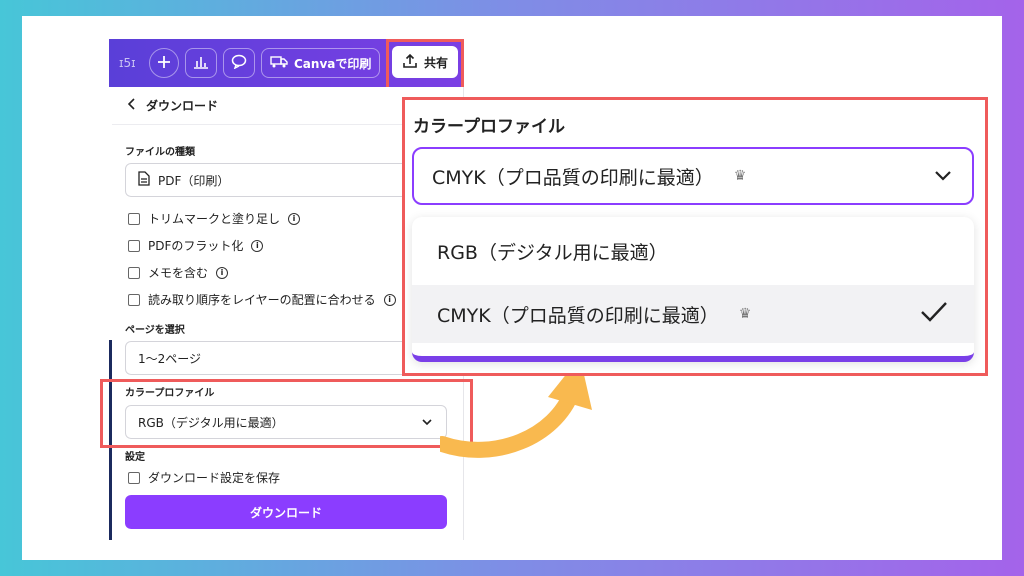 The image size is (1024, 576). What do you see at coordinates (134, 245) in the screenshot?
I see `flatten-pdf-checkbox` at bounding box center [134, 245].